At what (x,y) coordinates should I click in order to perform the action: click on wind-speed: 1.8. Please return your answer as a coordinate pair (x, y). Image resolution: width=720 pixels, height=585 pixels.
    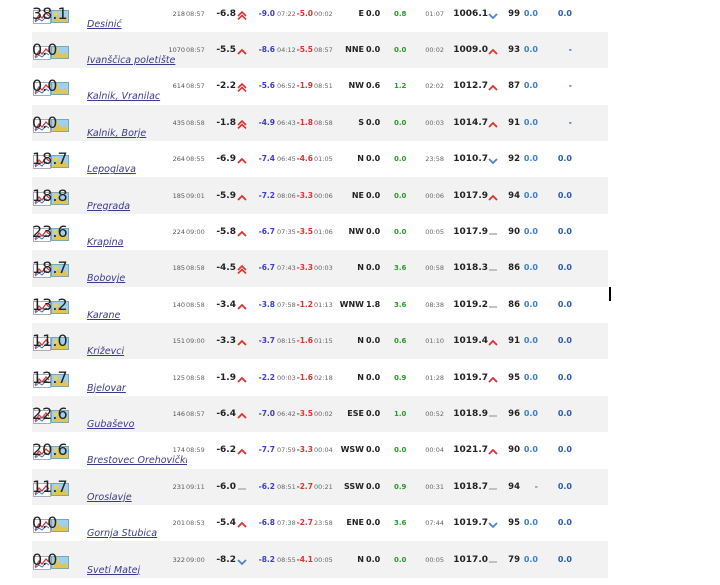
    Looking at the image, I should click on (373, 304).